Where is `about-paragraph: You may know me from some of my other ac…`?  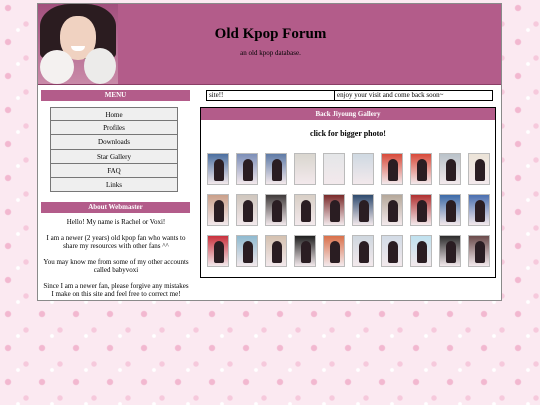 about-paragraph: You may know me from some of my other ac… is located at coordinates (116, 266).